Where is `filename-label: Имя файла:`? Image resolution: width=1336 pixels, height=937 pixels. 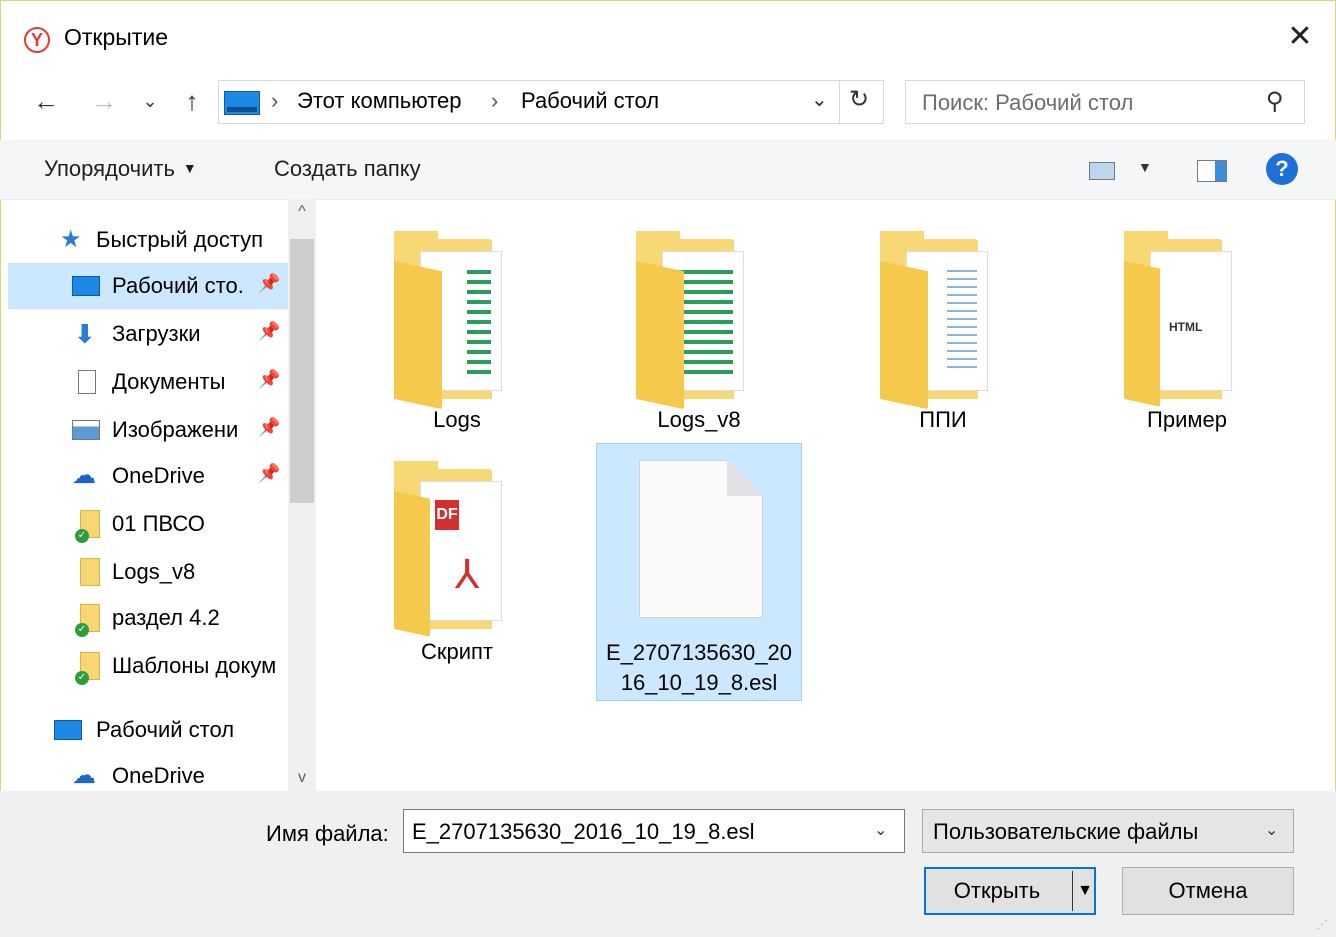
filename-label: Имя файла: is located at coordinates (327, 833).